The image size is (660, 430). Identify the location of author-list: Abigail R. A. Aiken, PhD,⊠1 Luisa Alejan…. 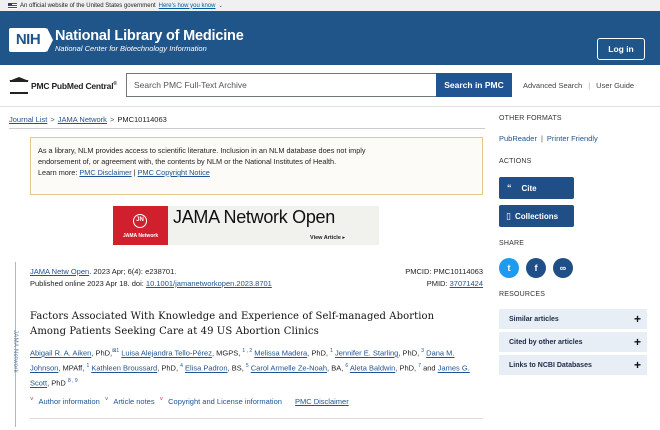
(256, 367).